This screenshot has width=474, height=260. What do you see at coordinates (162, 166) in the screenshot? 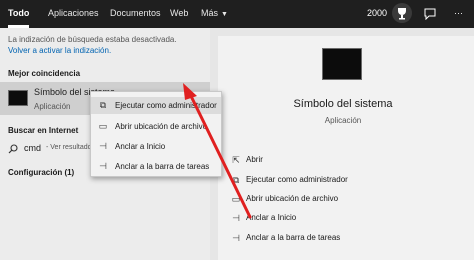
I see `menu-pin-taskbar-label: Anclar a la barra de tareas` at bounding box center [162, 166].